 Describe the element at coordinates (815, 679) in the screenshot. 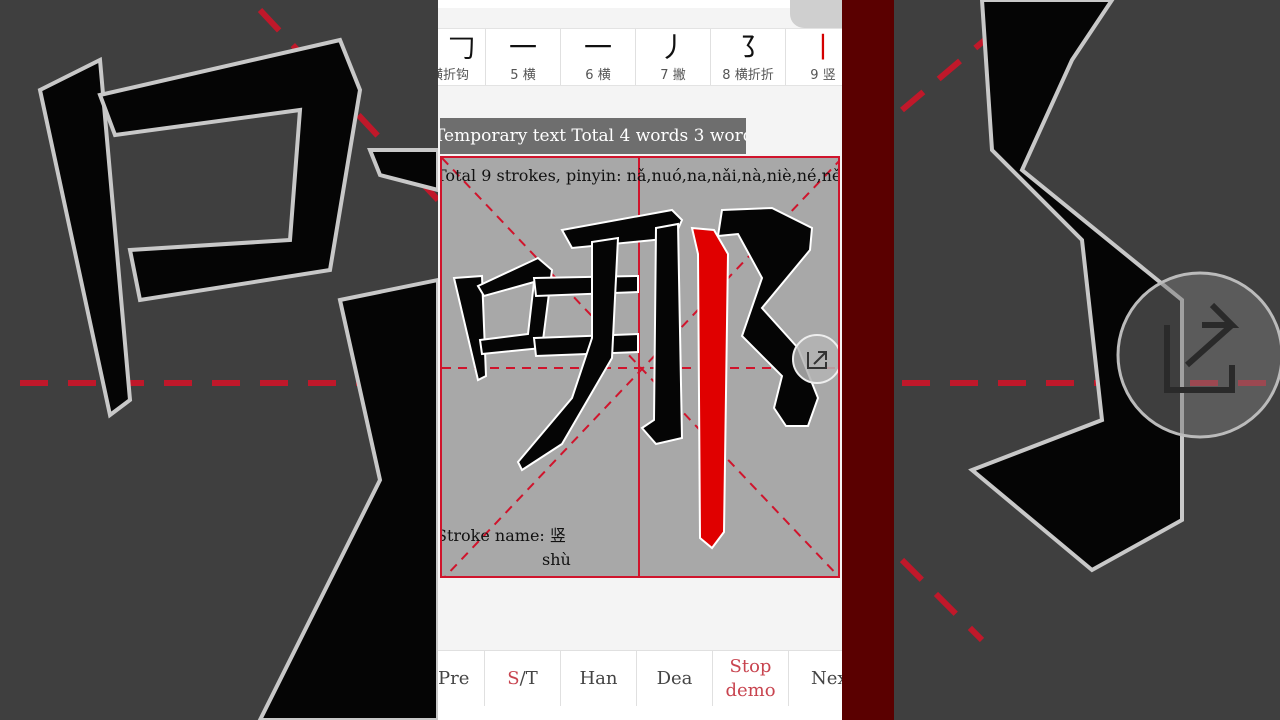

I see `next-button: Nex` at that location.